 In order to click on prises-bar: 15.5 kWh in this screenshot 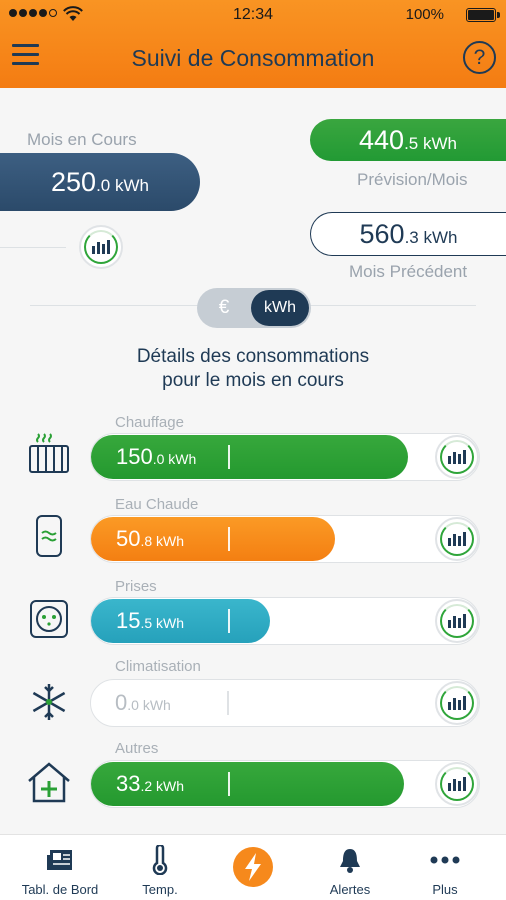, I will do `click(180, 621)`.